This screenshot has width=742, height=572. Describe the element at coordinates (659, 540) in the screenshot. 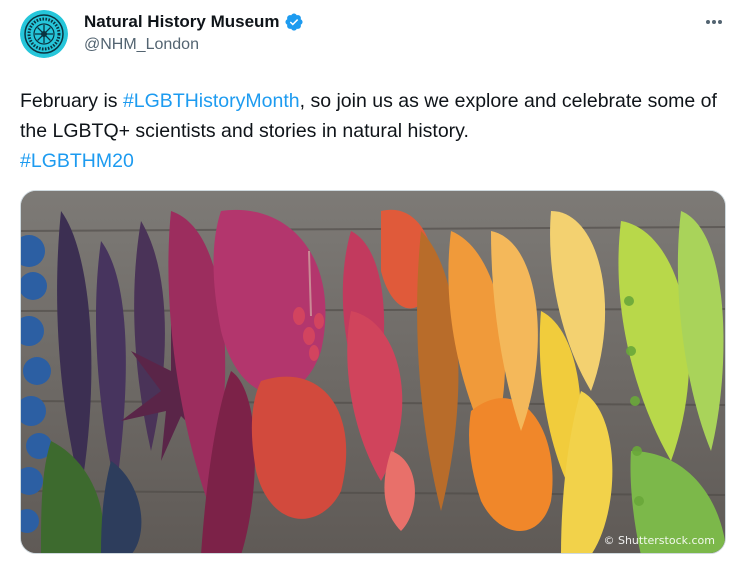

I see `watermark: © Shutterstock.com` at that location.